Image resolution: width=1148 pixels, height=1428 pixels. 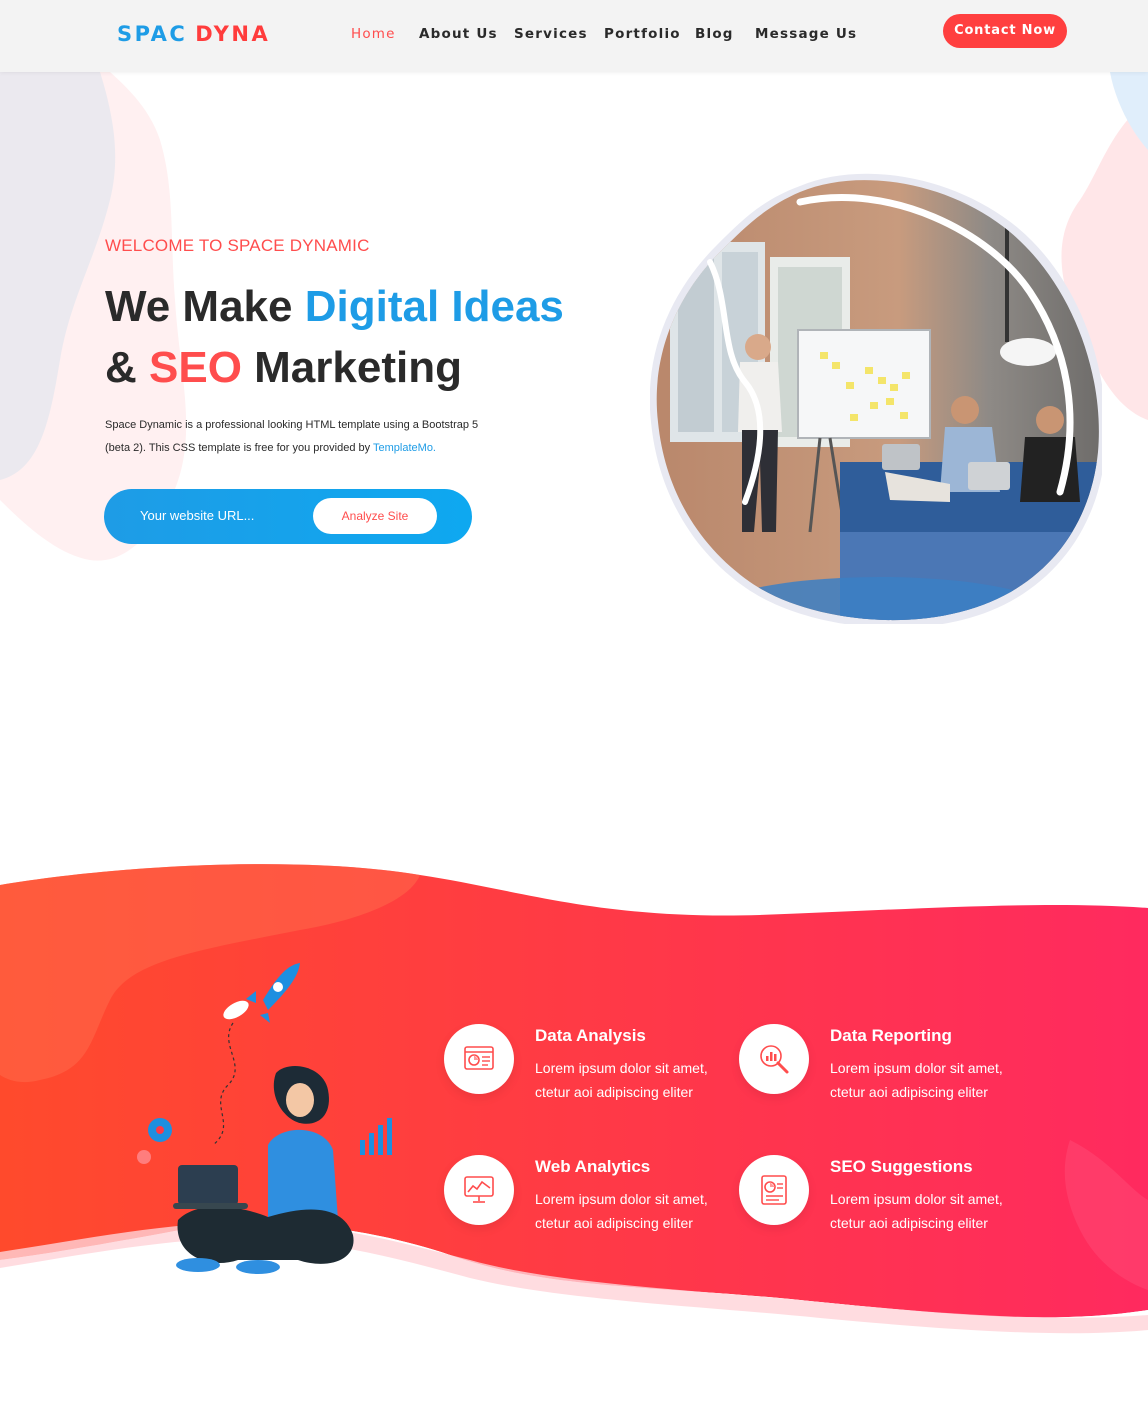 I want to click on nav-link-portfolio: Portfolio, so click(x=642, y=34).